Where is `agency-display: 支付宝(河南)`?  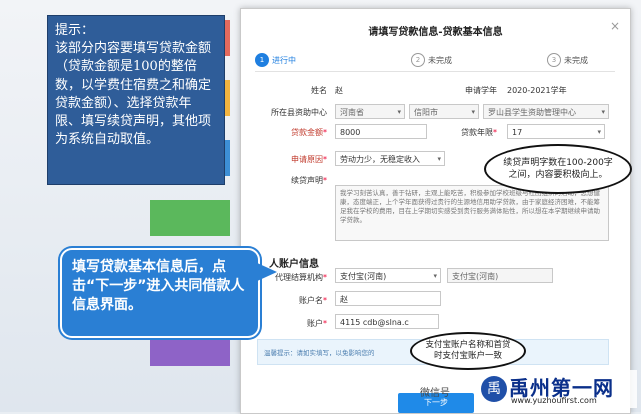 agency-display: 支付宝(河南) is located at coordinates (500, 275).